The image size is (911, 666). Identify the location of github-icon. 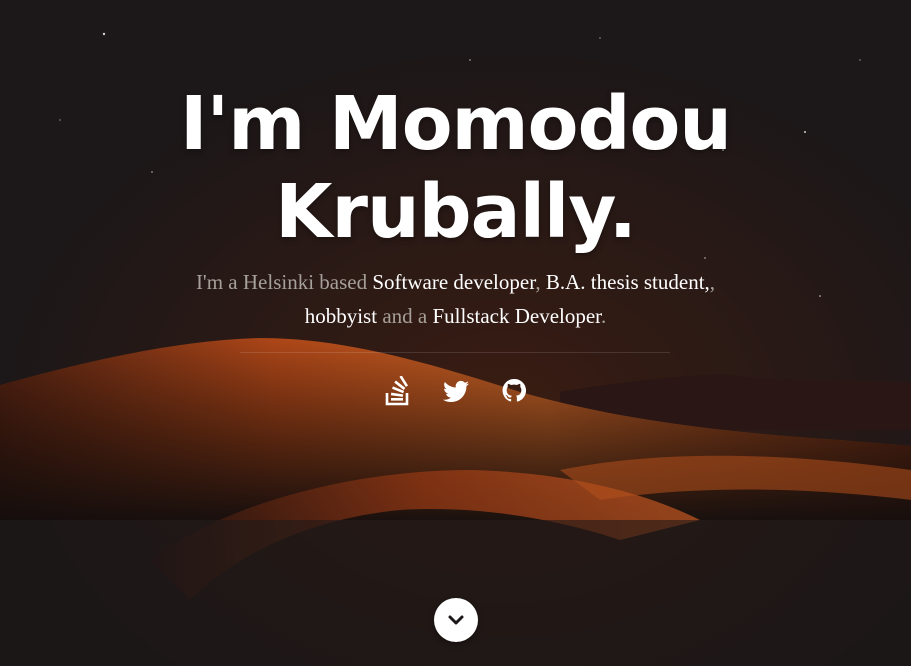
(514, 390).